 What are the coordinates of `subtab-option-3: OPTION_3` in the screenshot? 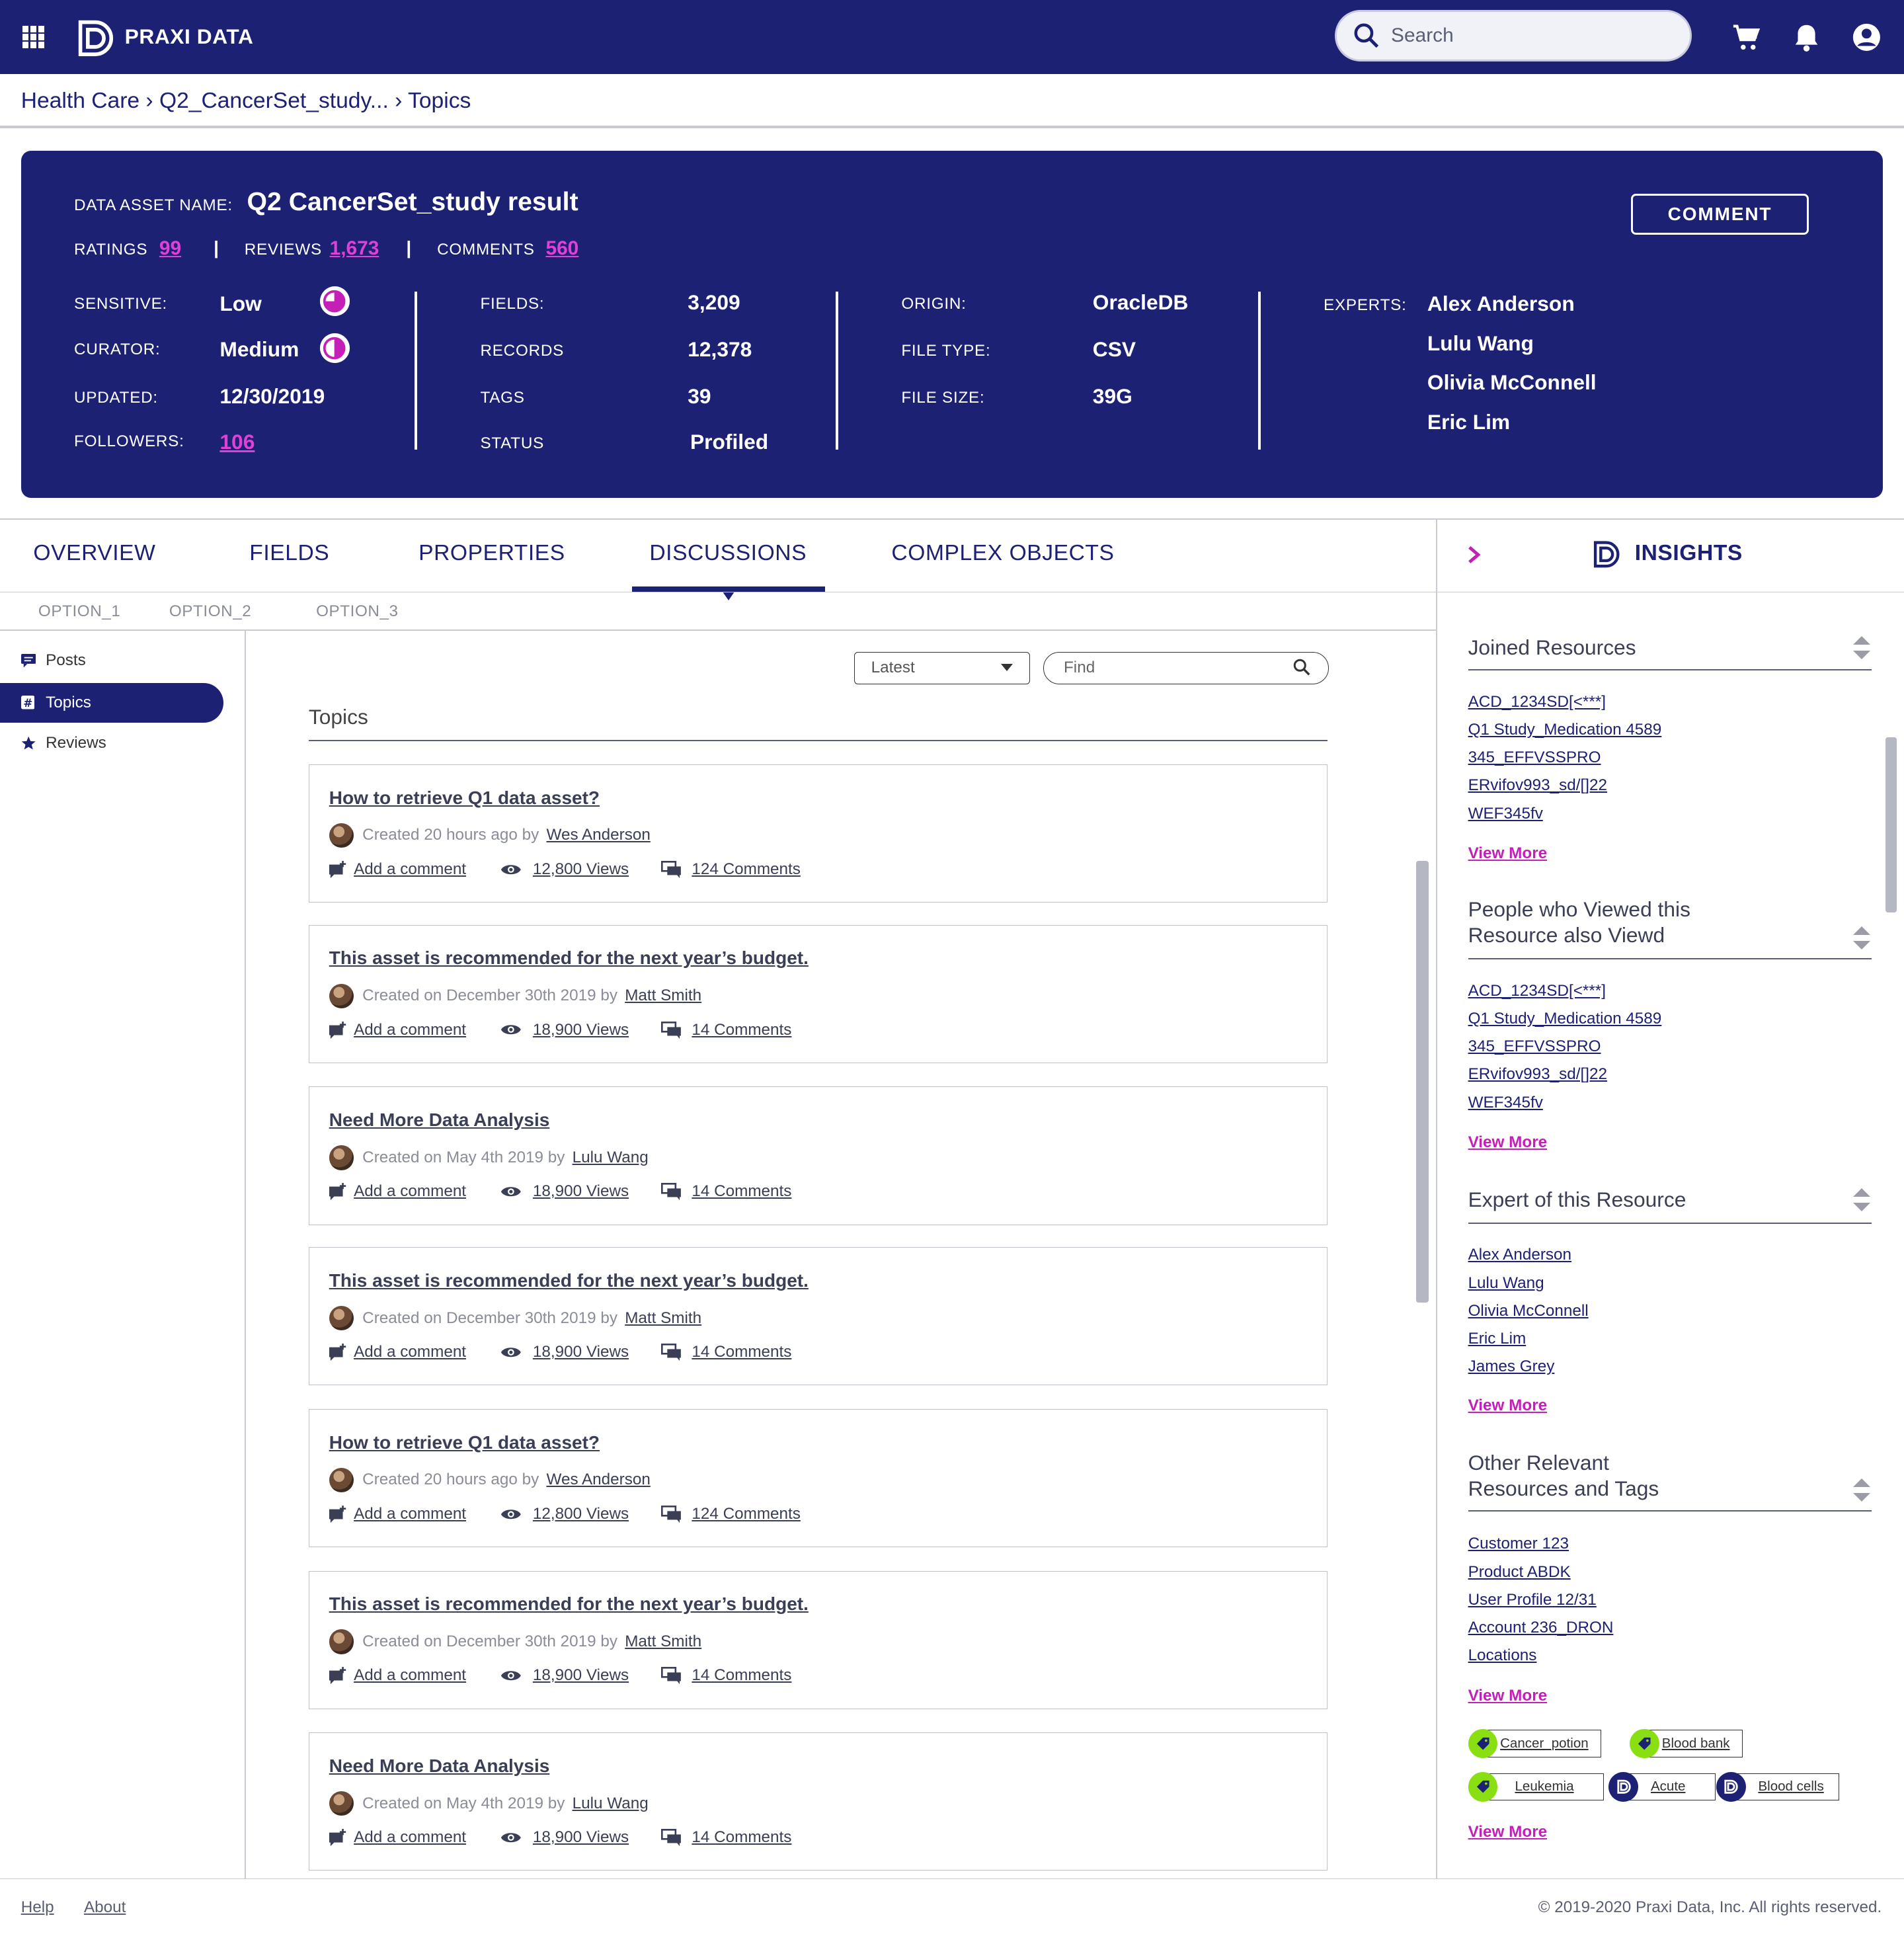 It's located at (357, 611).